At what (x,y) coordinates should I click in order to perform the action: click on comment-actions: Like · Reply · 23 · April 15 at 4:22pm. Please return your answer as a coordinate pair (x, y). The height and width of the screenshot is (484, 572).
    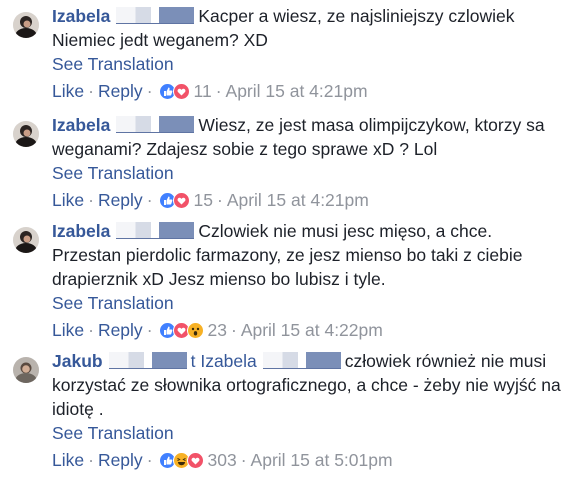
    Looking at the image, I should click on (308, 330).